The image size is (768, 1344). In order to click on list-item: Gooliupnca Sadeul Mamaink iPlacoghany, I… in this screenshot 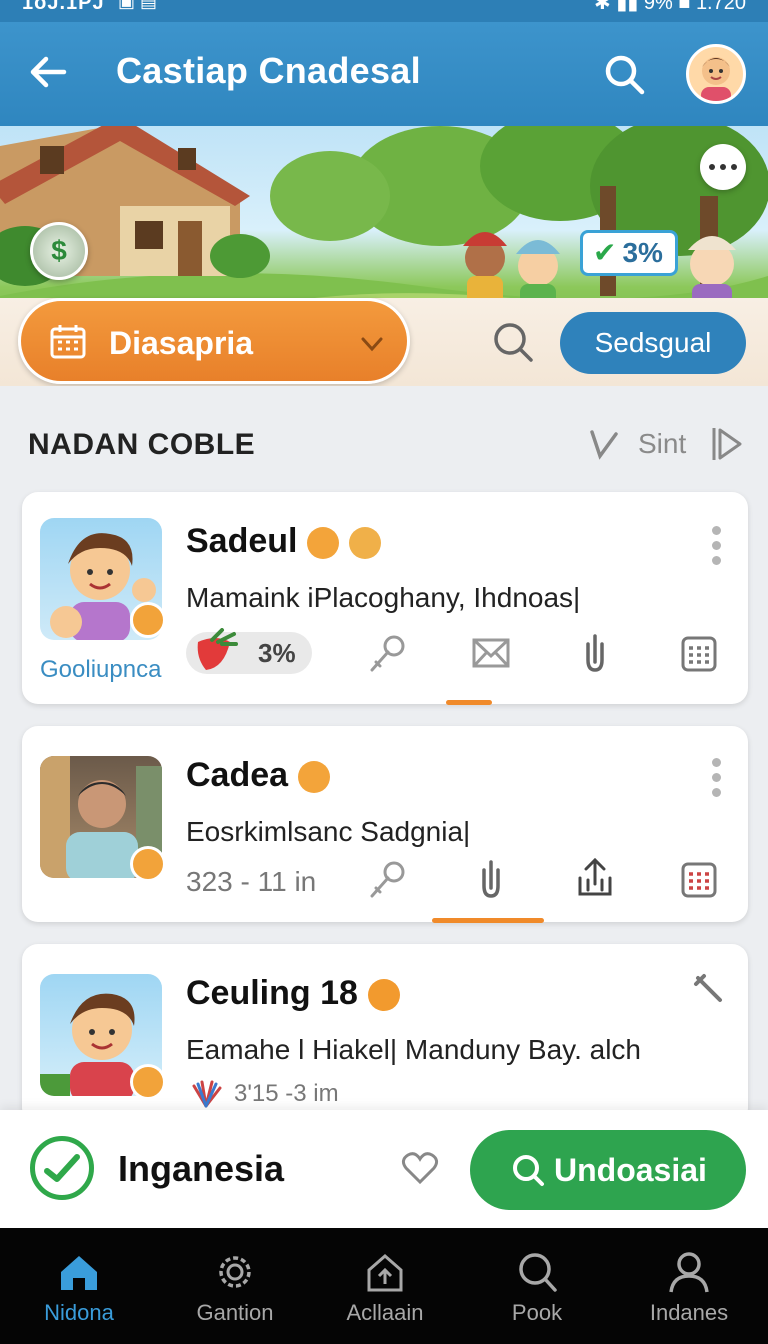, I will do `click(385, 598)`.